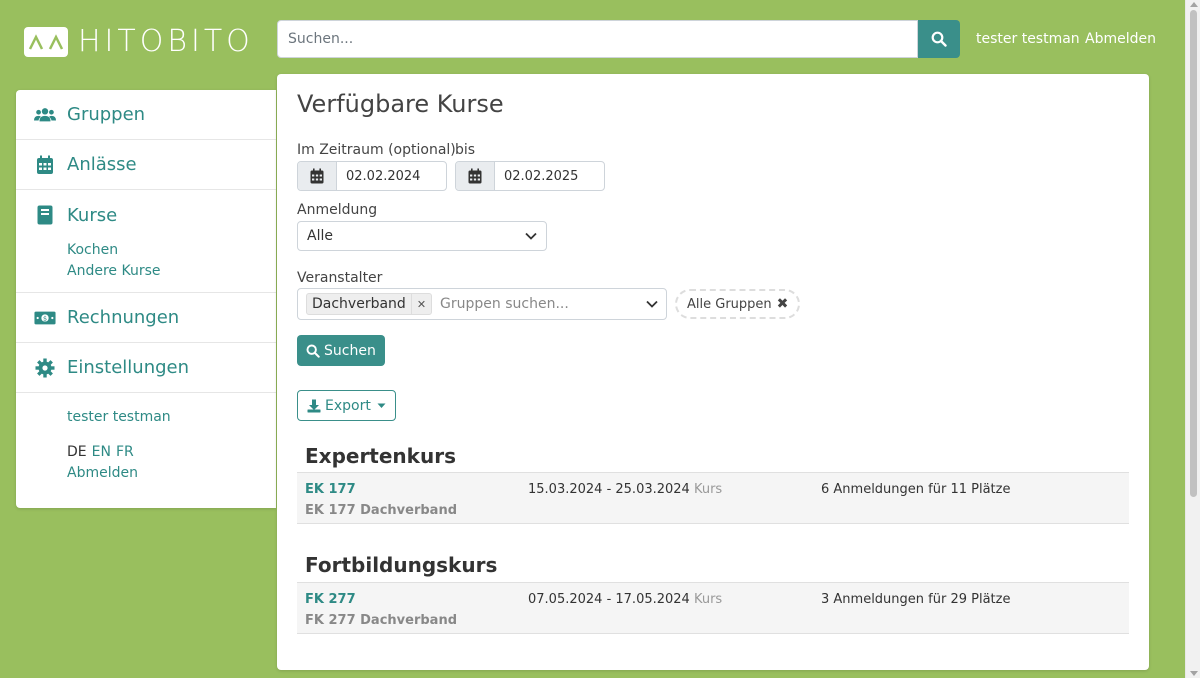  What do you see at coordinates (465, 150) in the screenshot?
I see `until-label: bis` at bounding box center [465, 150].